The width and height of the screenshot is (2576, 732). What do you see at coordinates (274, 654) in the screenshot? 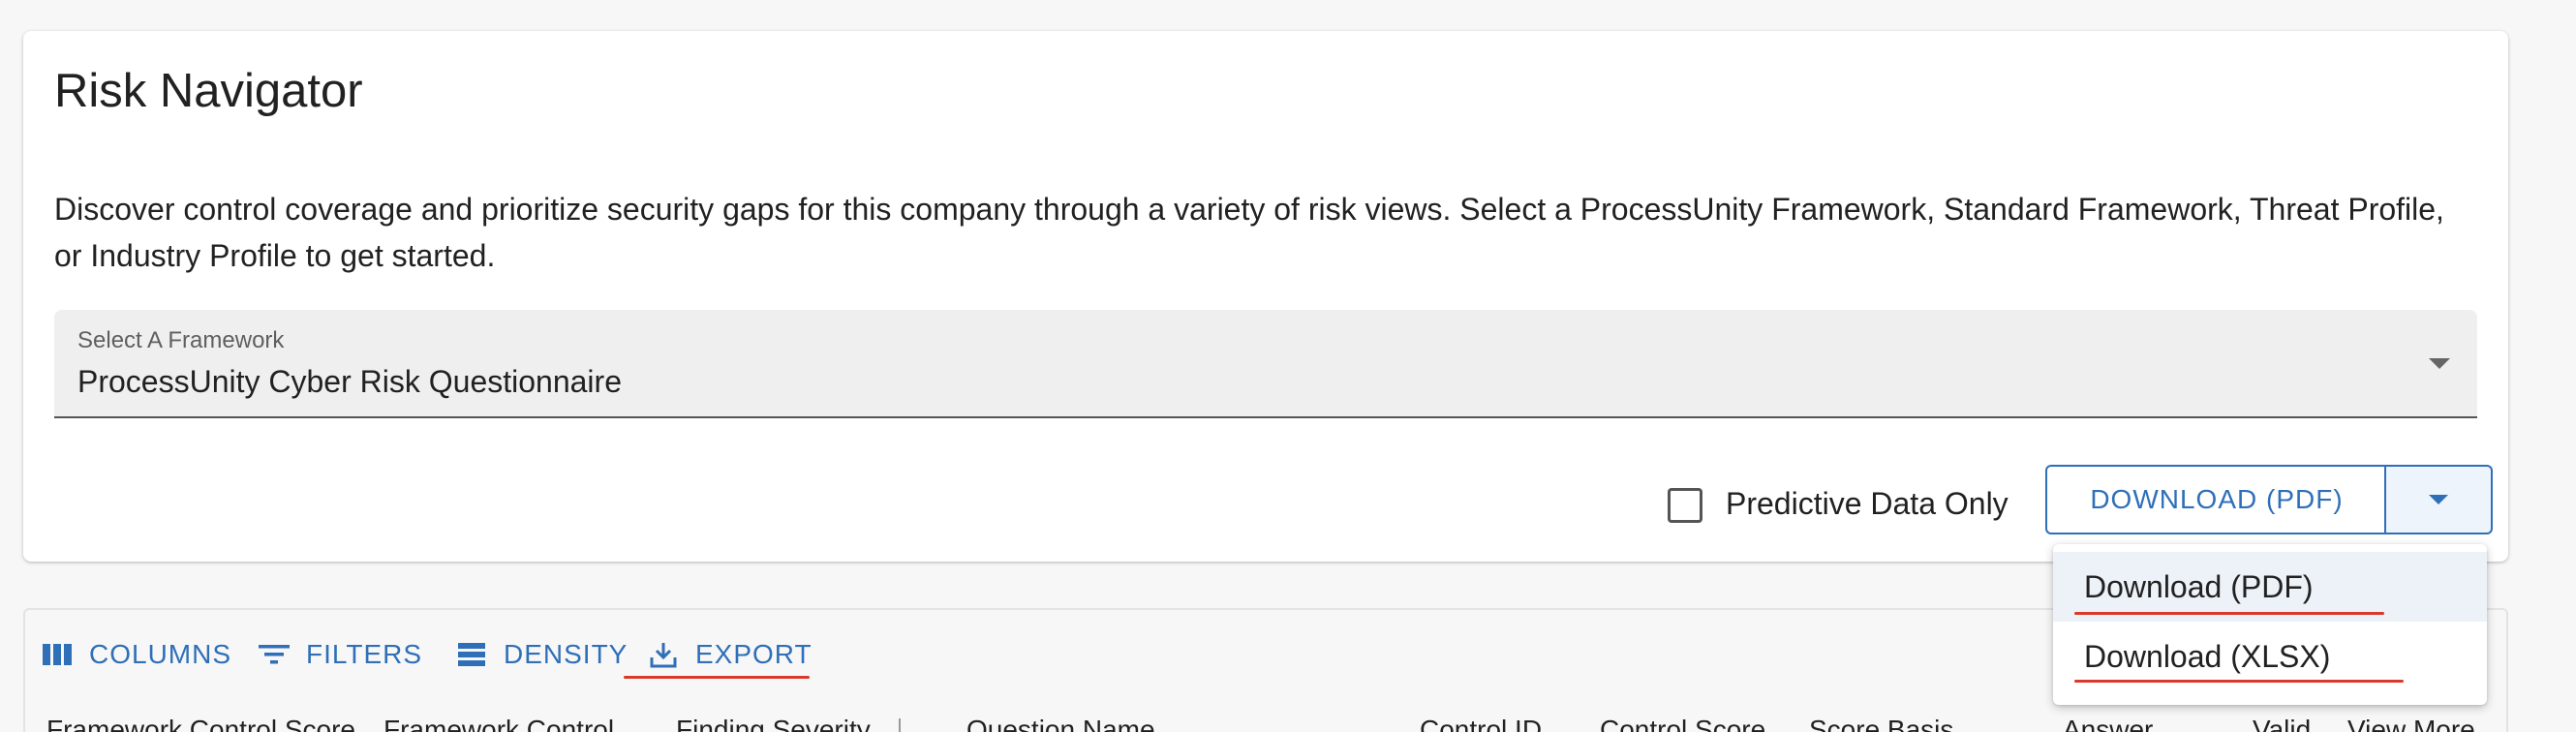
I see `filter-icon` at bounding box center [274, 654].